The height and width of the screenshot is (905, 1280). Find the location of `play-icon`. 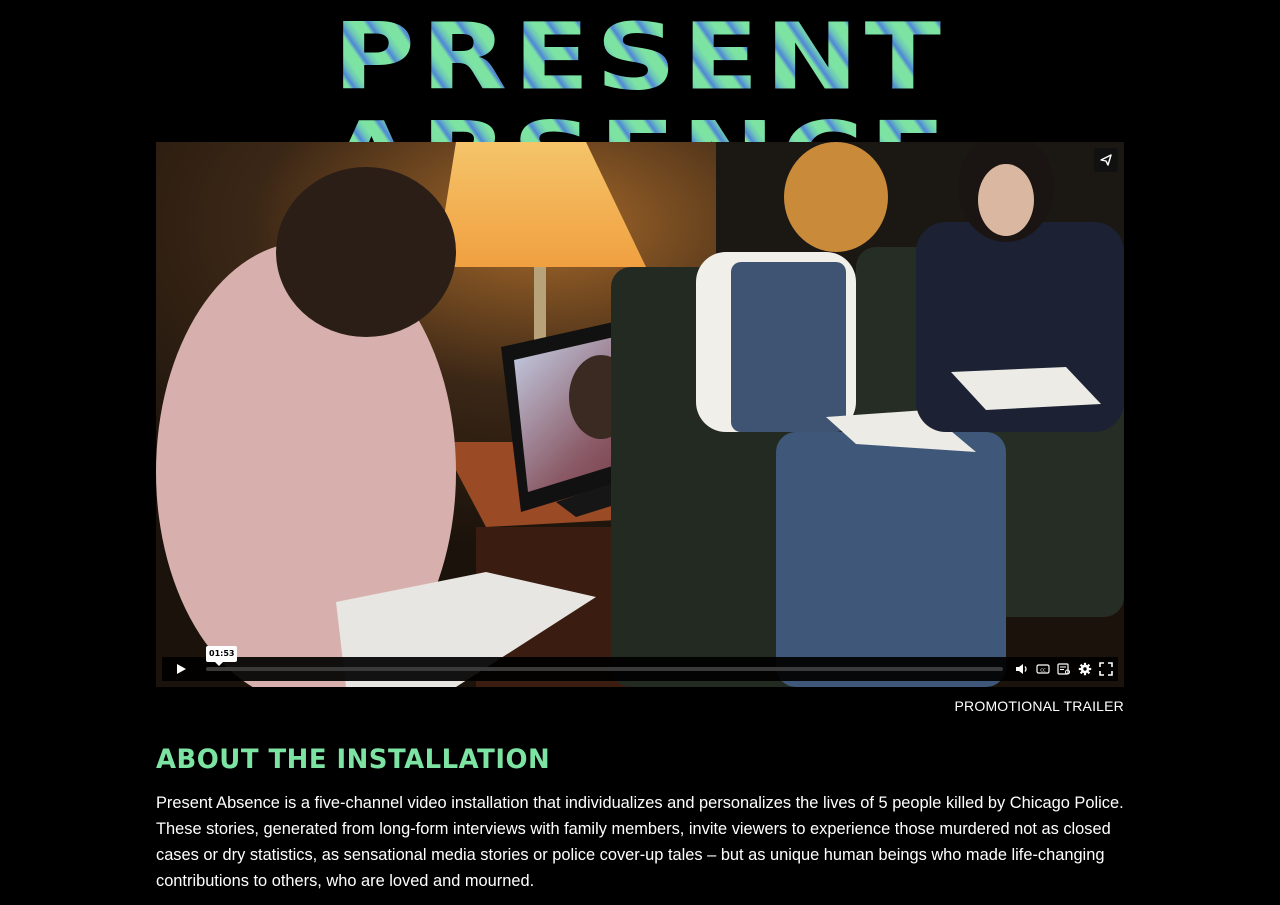

play-icon is located at coordinates (181, 669).